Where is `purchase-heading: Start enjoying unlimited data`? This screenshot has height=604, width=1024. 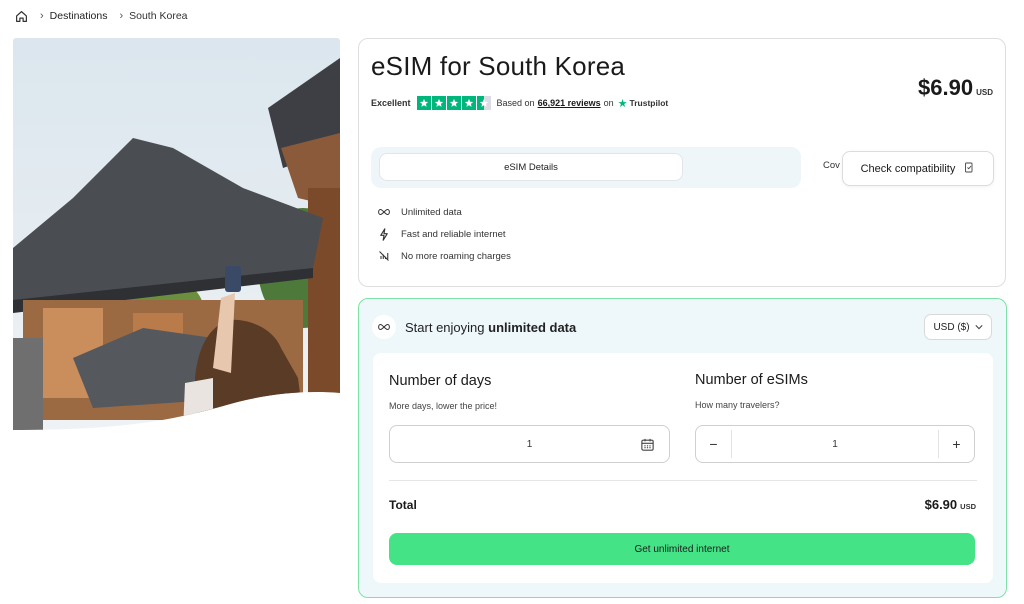
purchase-heading: Start enjoying unlimited data is located at coordinates (490, 327).